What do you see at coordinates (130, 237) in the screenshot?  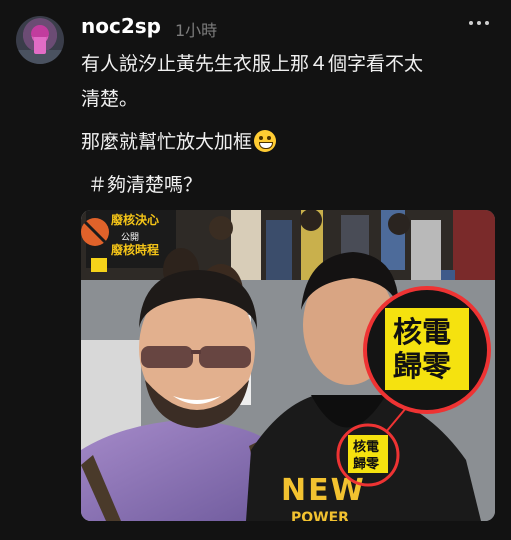 I see `sign-small-text: 公開` at bounding box center [130, 237].